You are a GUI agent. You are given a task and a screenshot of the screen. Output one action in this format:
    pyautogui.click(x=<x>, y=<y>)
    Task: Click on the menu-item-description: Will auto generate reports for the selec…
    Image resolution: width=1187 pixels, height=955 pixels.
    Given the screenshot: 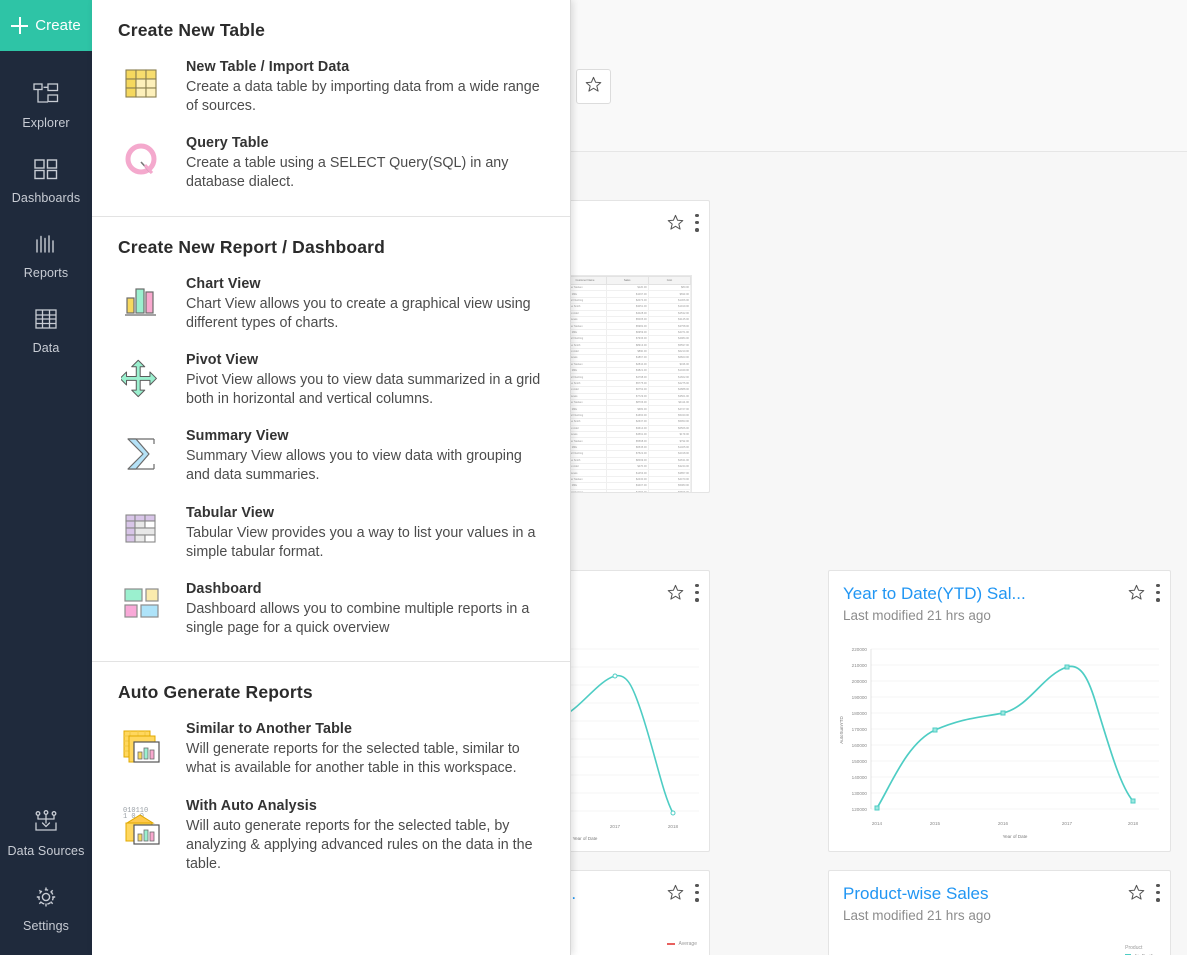 What is the action you would take?
    pyautogui.click(x=359, y=844)
    